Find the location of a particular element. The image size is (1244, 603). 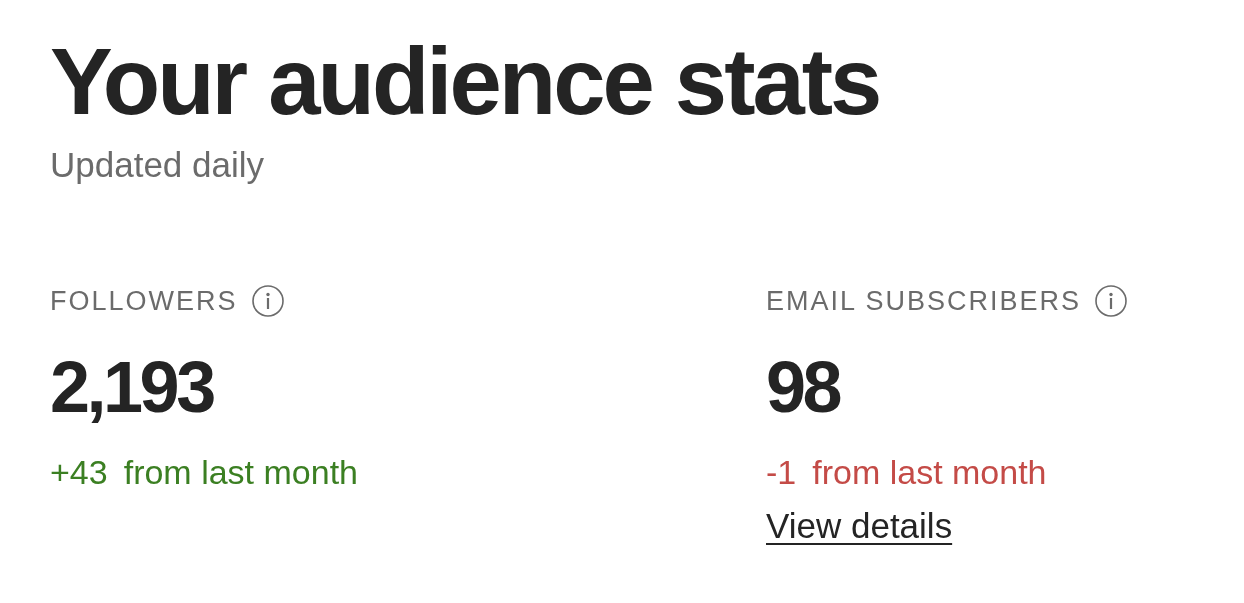

page-title: Your audience stats is located at coordinates (465, 82).